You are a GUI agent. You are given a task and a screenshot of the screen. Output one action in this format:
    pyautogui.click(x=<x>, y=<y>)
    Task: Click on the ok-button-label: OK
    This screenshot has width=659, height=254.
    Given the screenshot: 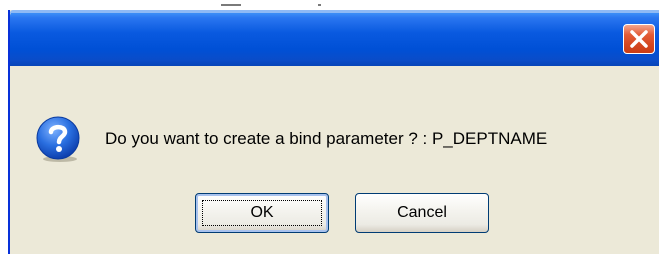 What is the action you would take?
    pyautogui.click(x=262, y=212)
    